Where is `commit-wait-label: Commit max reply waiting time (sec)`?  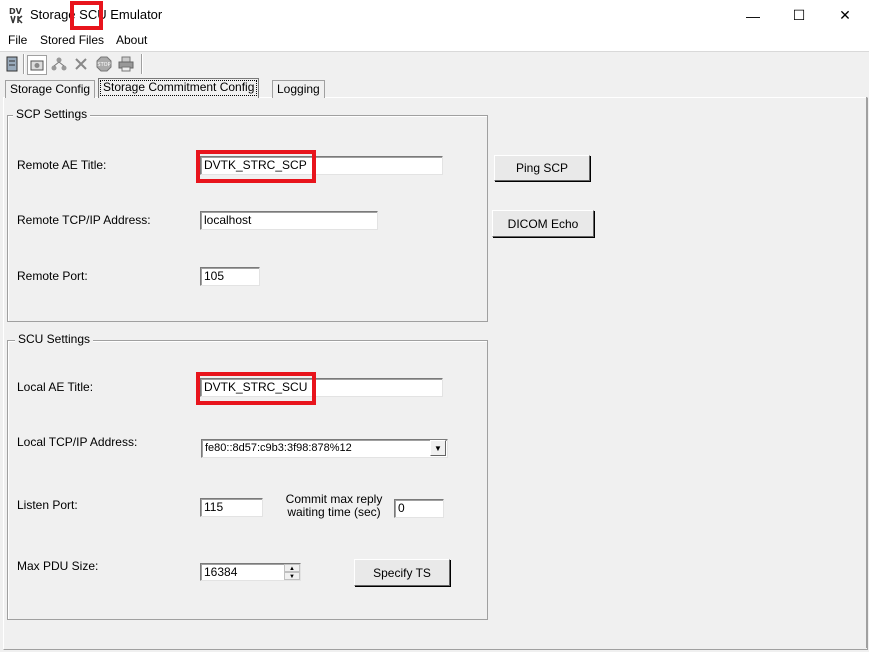 commit-wait-label: Commit max reply waiting time (sec) is located at coordinates (334, 506).